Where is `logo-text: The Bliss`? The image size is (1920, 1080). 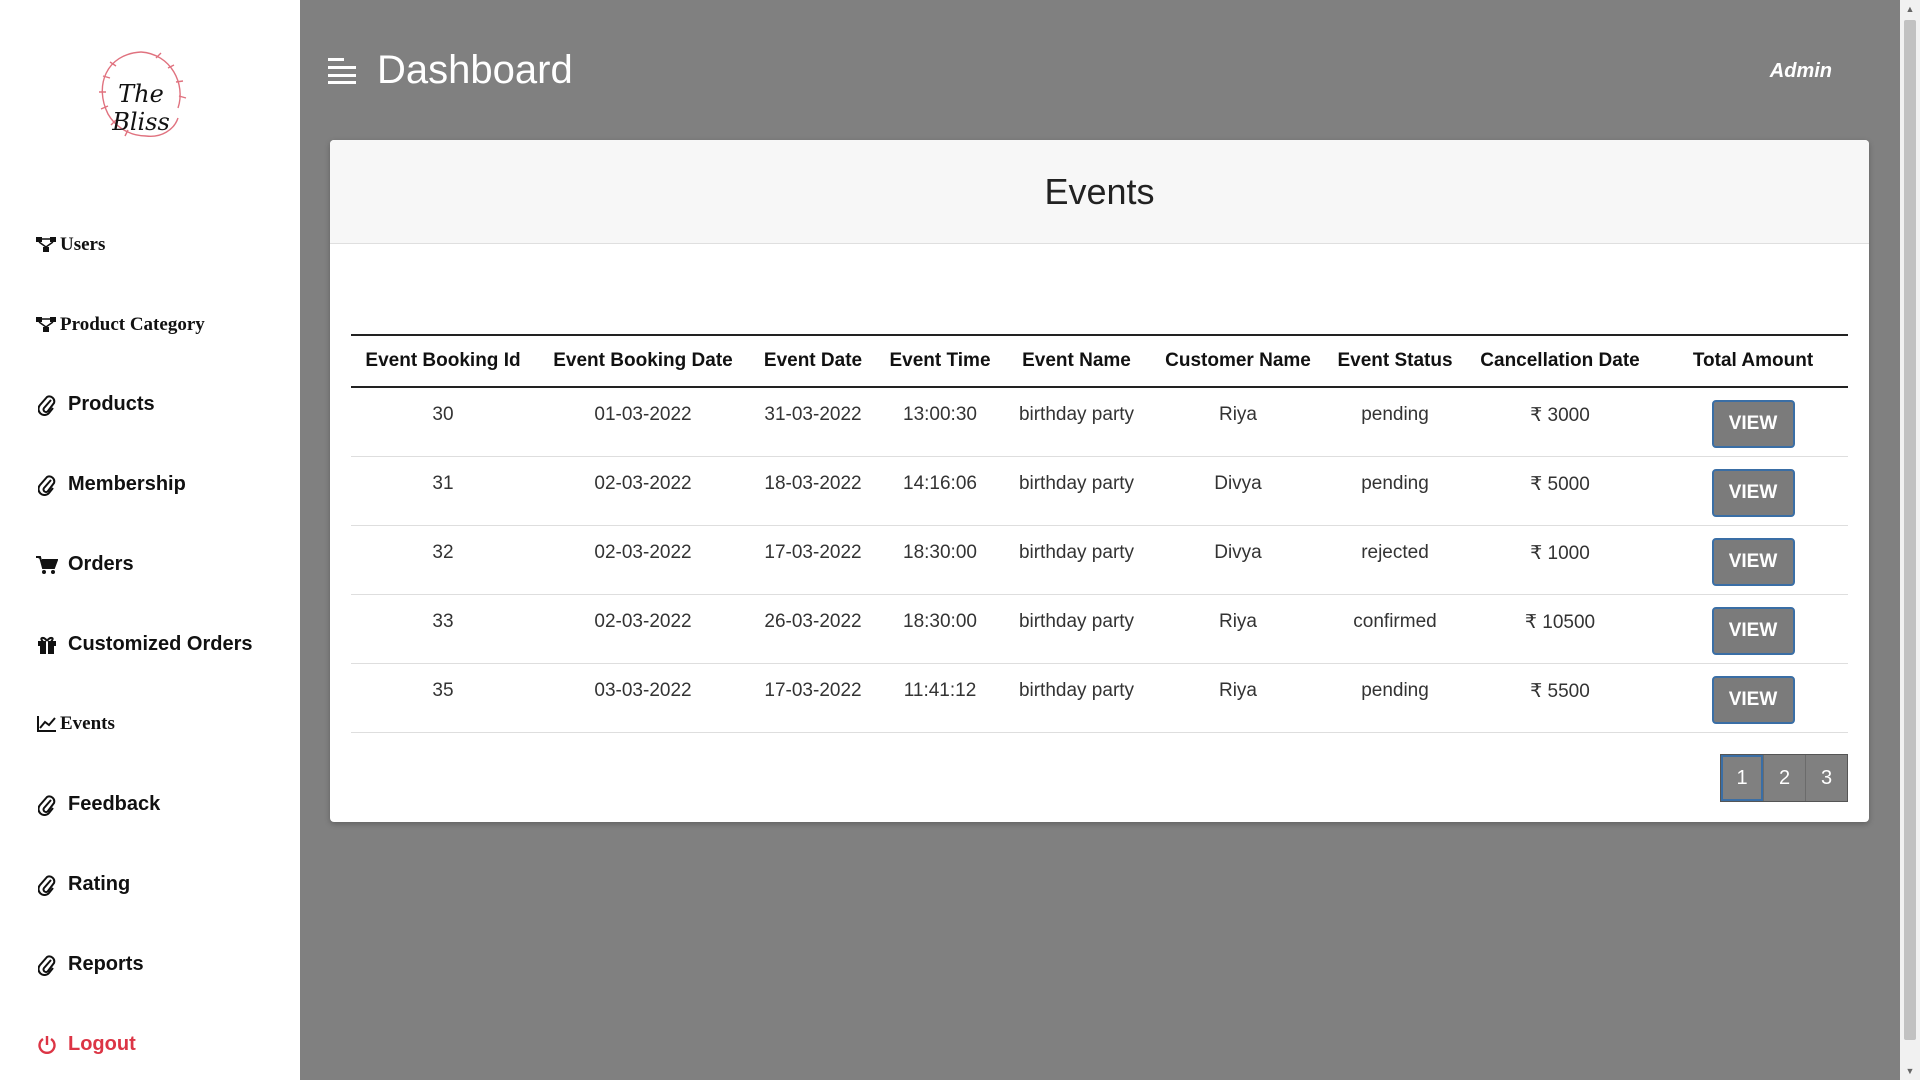
logo-text: The Bliss is located at coordinates (141, 108).